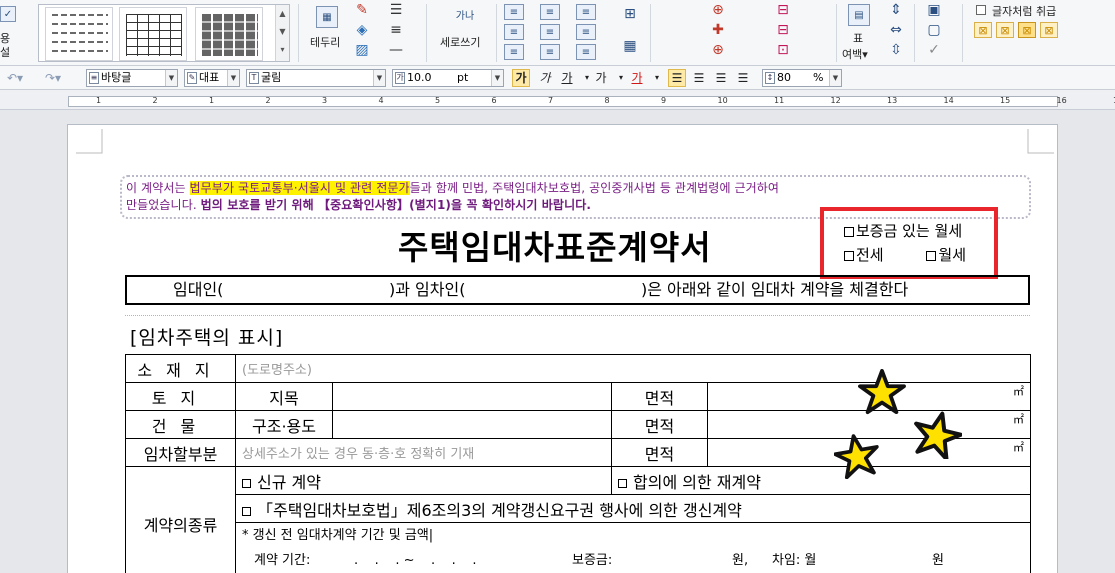  I want to click on align-mid-right-icon: ≡, so click(586, 32).